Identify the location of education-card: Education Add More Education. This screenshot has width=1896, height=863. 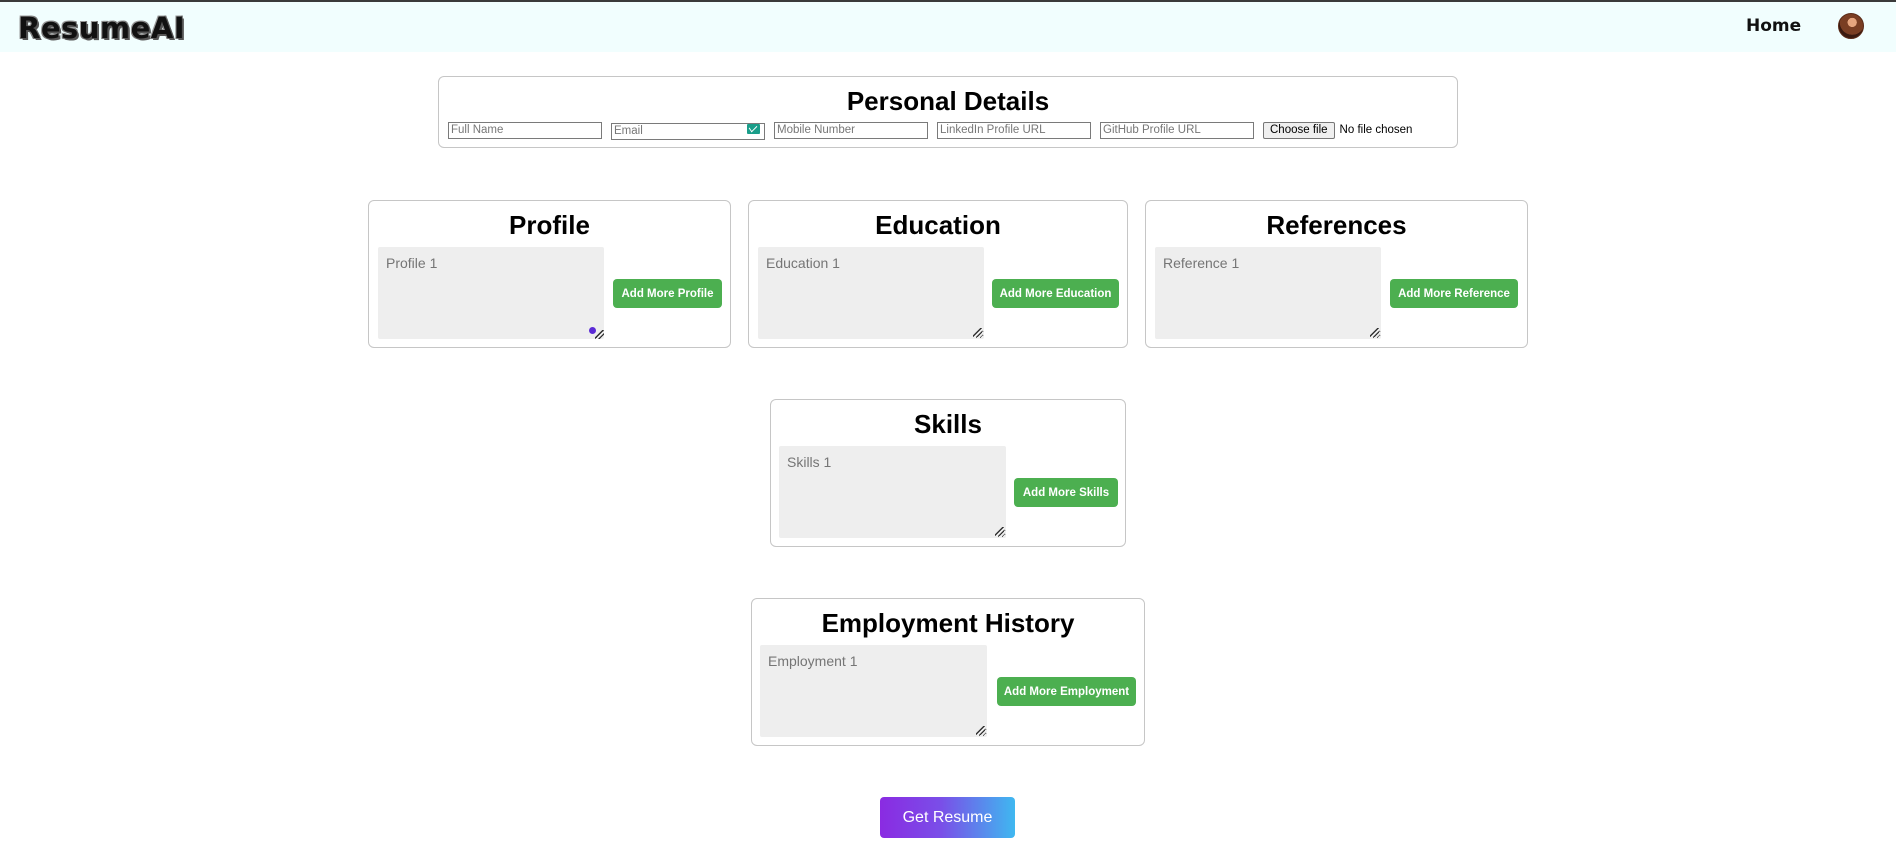
(938, 274).